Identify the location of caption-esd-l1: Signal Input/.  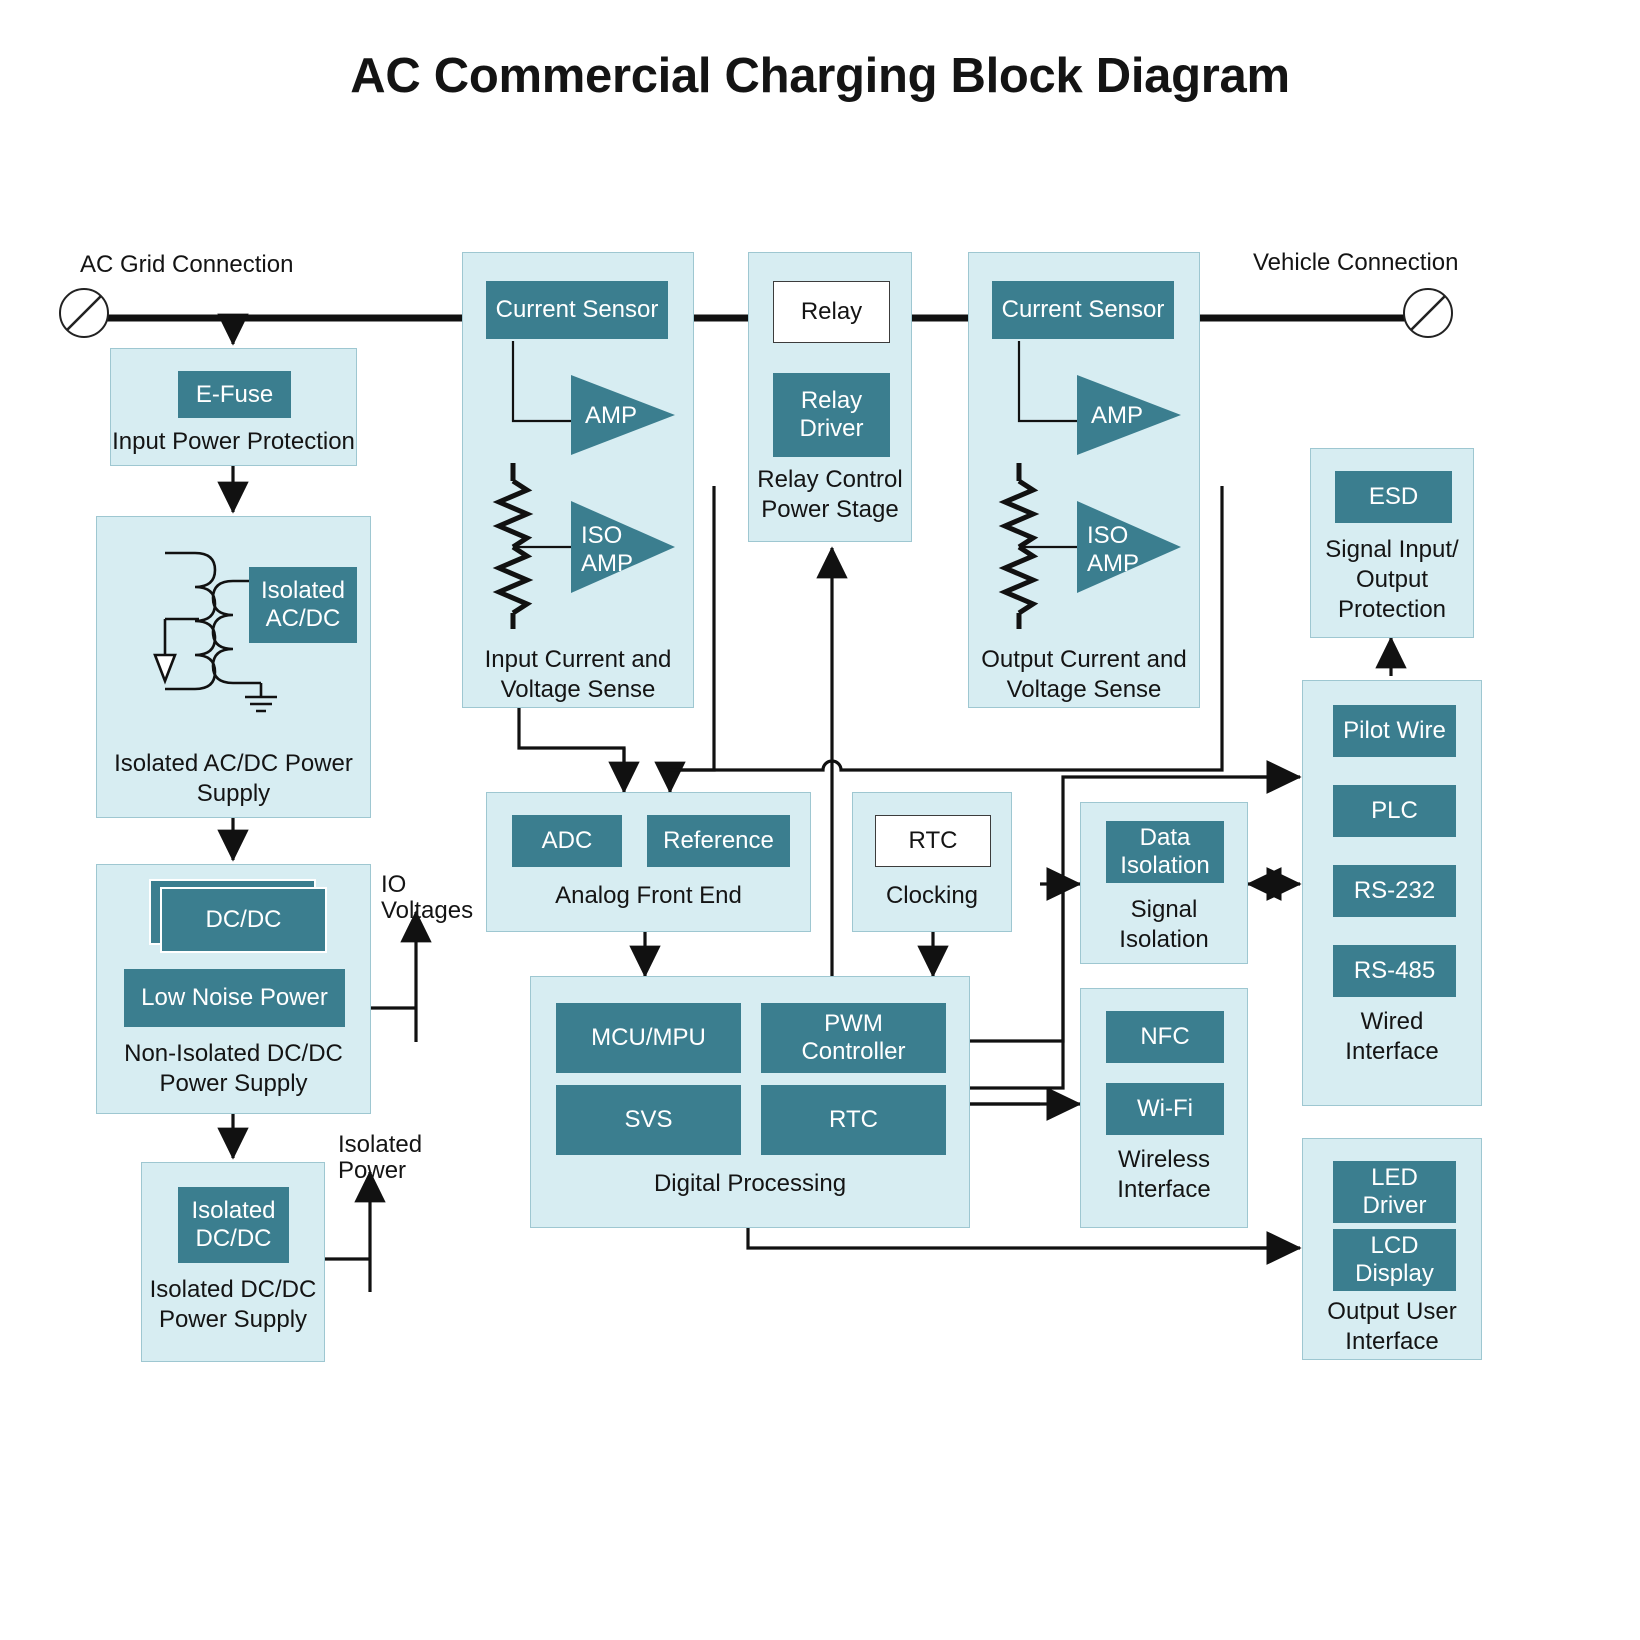
(1392, 549).